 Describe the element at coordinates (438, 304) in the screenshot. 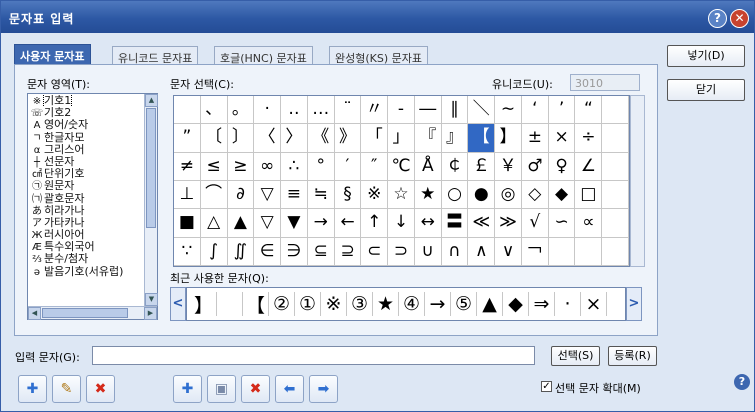

I see `recent-char: →` at that location.